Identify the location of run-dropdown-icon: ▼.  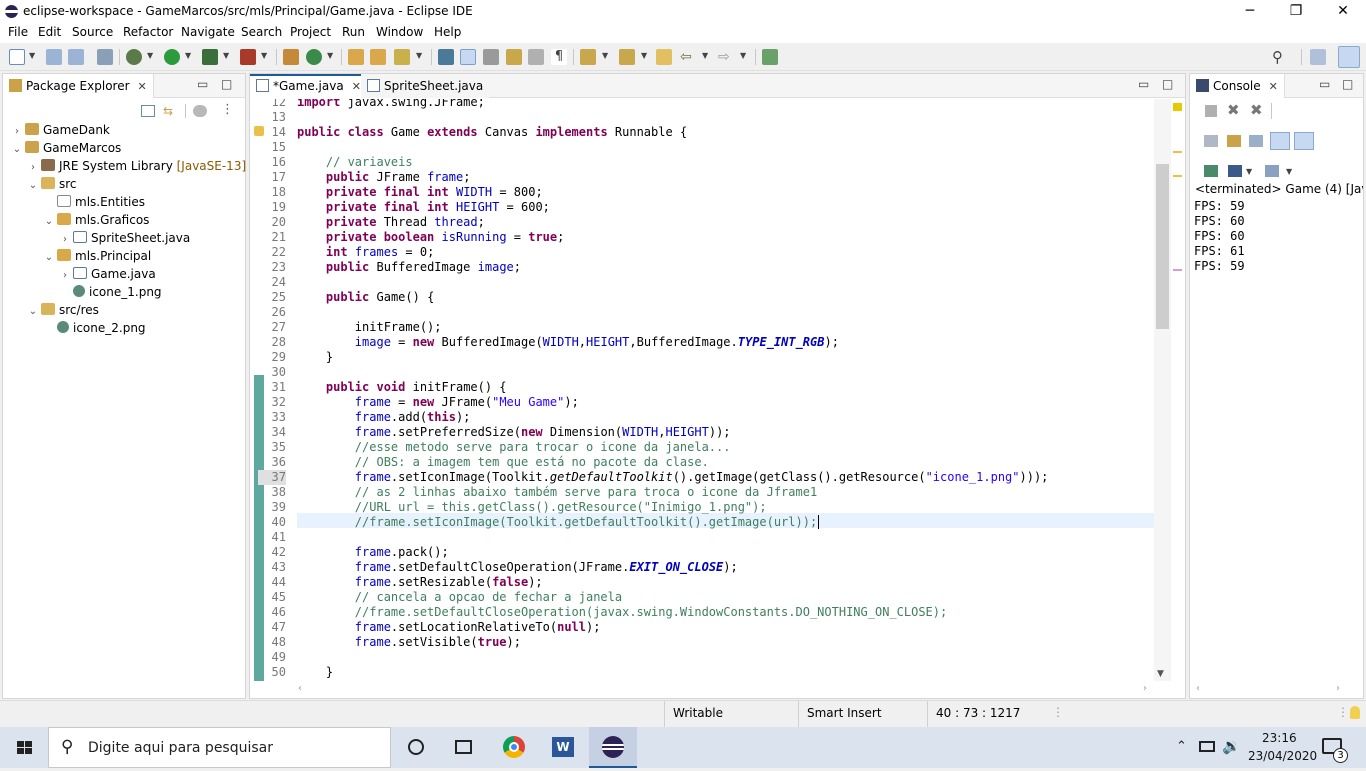
(188, 55).